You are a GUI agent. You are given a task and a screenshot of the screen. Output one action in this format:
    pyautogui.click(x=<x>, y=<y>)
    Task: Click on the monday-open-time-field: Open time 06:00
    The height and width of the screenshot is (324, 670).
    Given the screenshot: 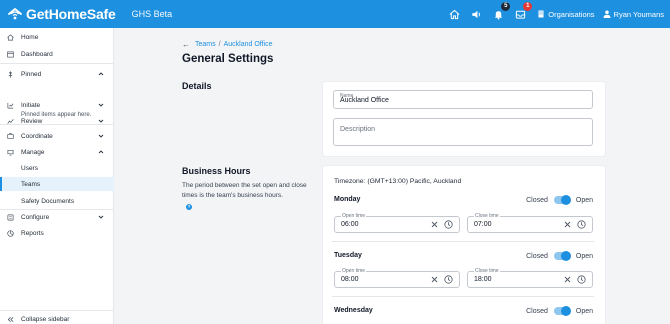 What is the action you would take?
    pyautogui.click(x=397, y=223)
    